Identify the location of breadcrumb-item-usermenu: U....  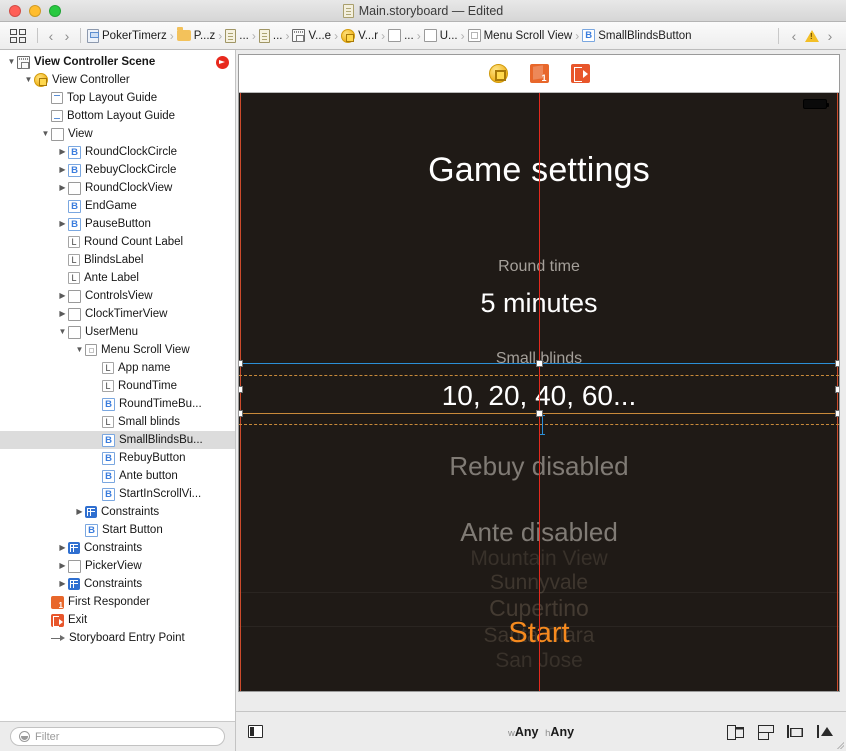
(441, 35).